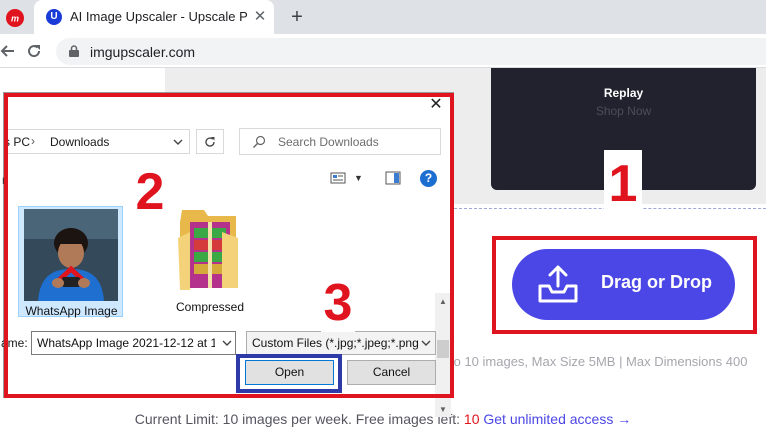 The width and height of the screenshot is (766, 429). What do you see at coordinates (471, 419) in the screenshot?
I see `free-images-count: 10` at bounding box center [471, 419].